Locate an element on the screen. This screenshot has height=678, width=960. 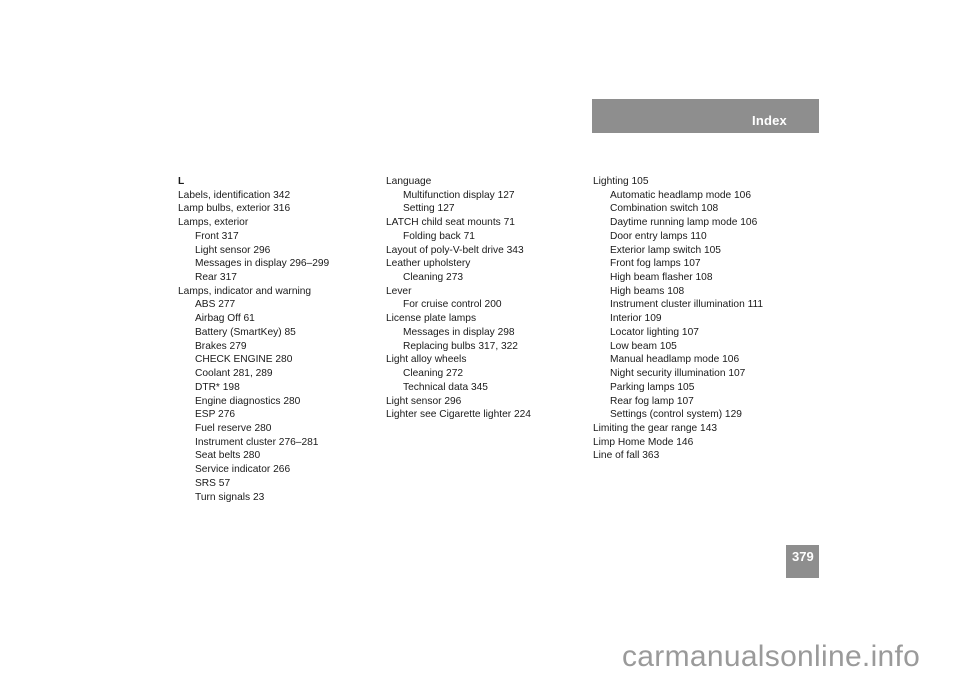
index-entry: Light sensor 296 is located at coordinates (424, 401).